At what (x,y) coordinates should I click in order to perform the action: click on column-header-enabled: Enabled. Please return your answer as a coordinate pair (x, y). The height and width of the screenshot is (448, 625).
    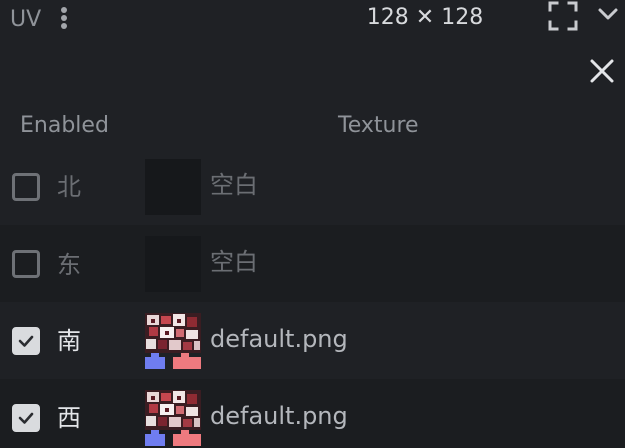
    Looking at the image, I should click on (64, 125).